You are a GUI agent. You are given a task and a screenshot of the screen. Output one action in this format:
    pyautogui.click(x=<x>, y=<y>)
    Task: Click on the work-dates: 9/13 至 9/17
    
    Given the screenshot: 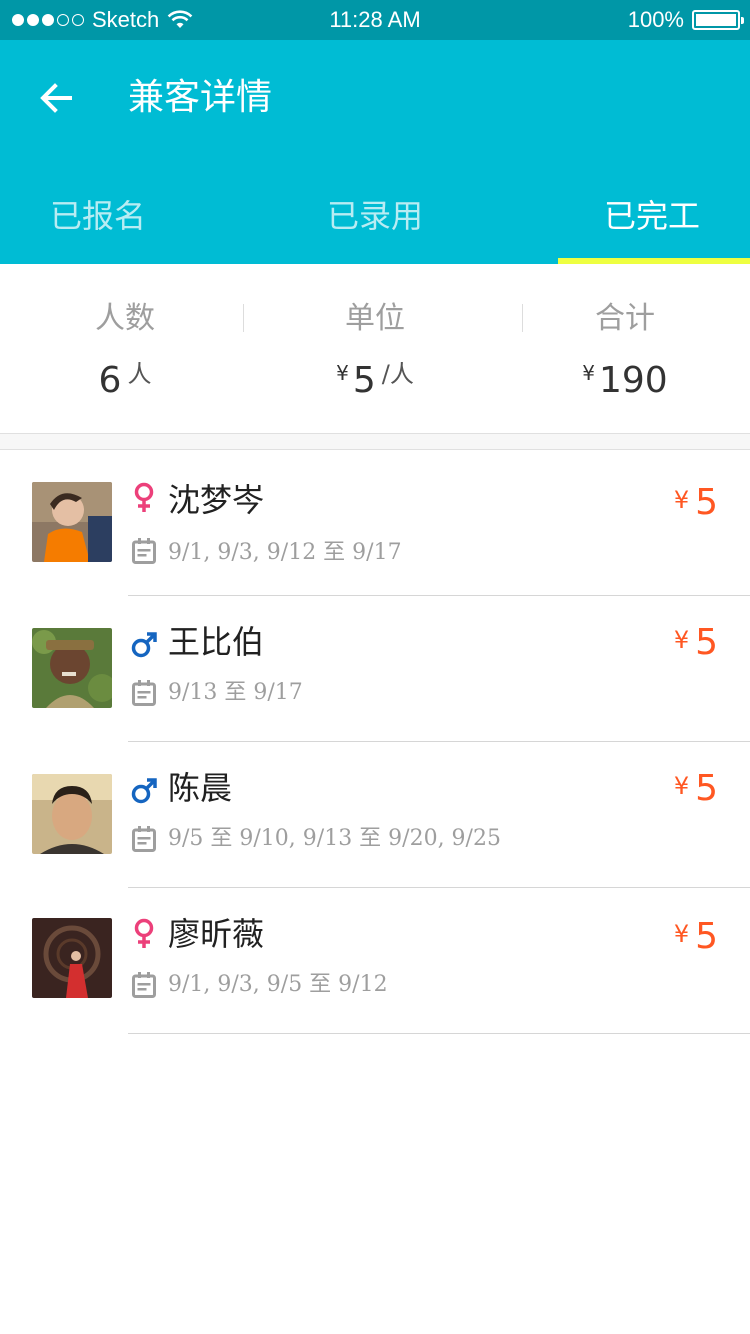 What is the action you would take?
    pyautogui.click(x=235, y=692)
    